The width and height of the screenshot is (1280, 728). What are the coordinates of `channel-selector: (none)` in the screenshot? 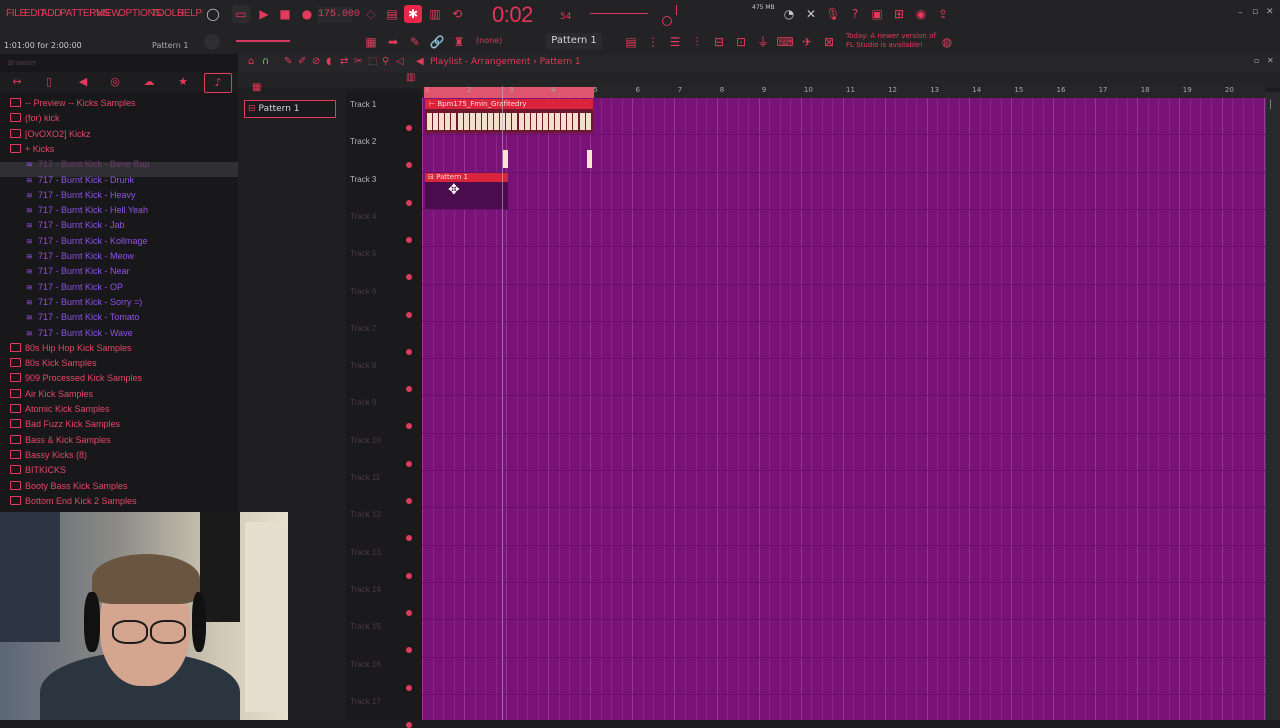 It's located at (489, 40).